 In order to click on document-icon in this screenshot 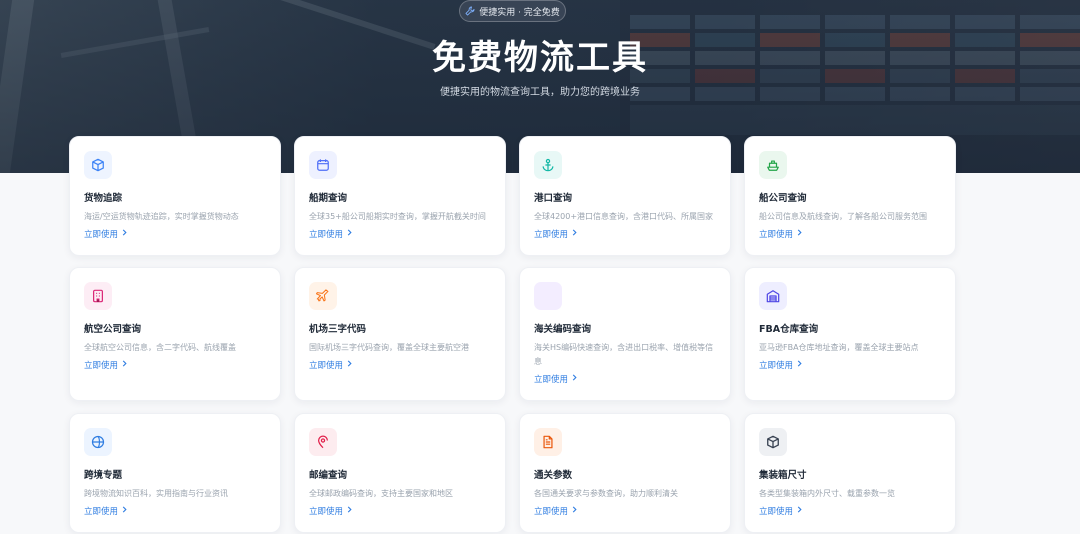, I will do `click(548, 442)`.